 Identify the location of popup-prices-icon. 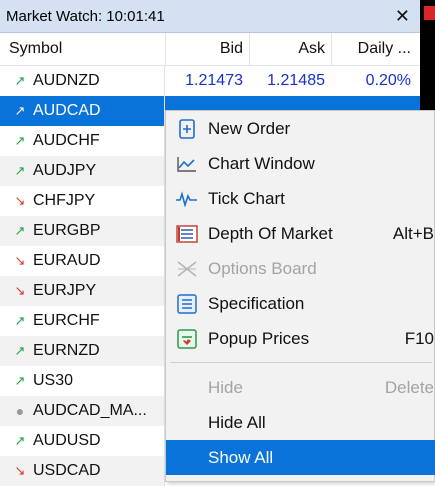
(187, 338).